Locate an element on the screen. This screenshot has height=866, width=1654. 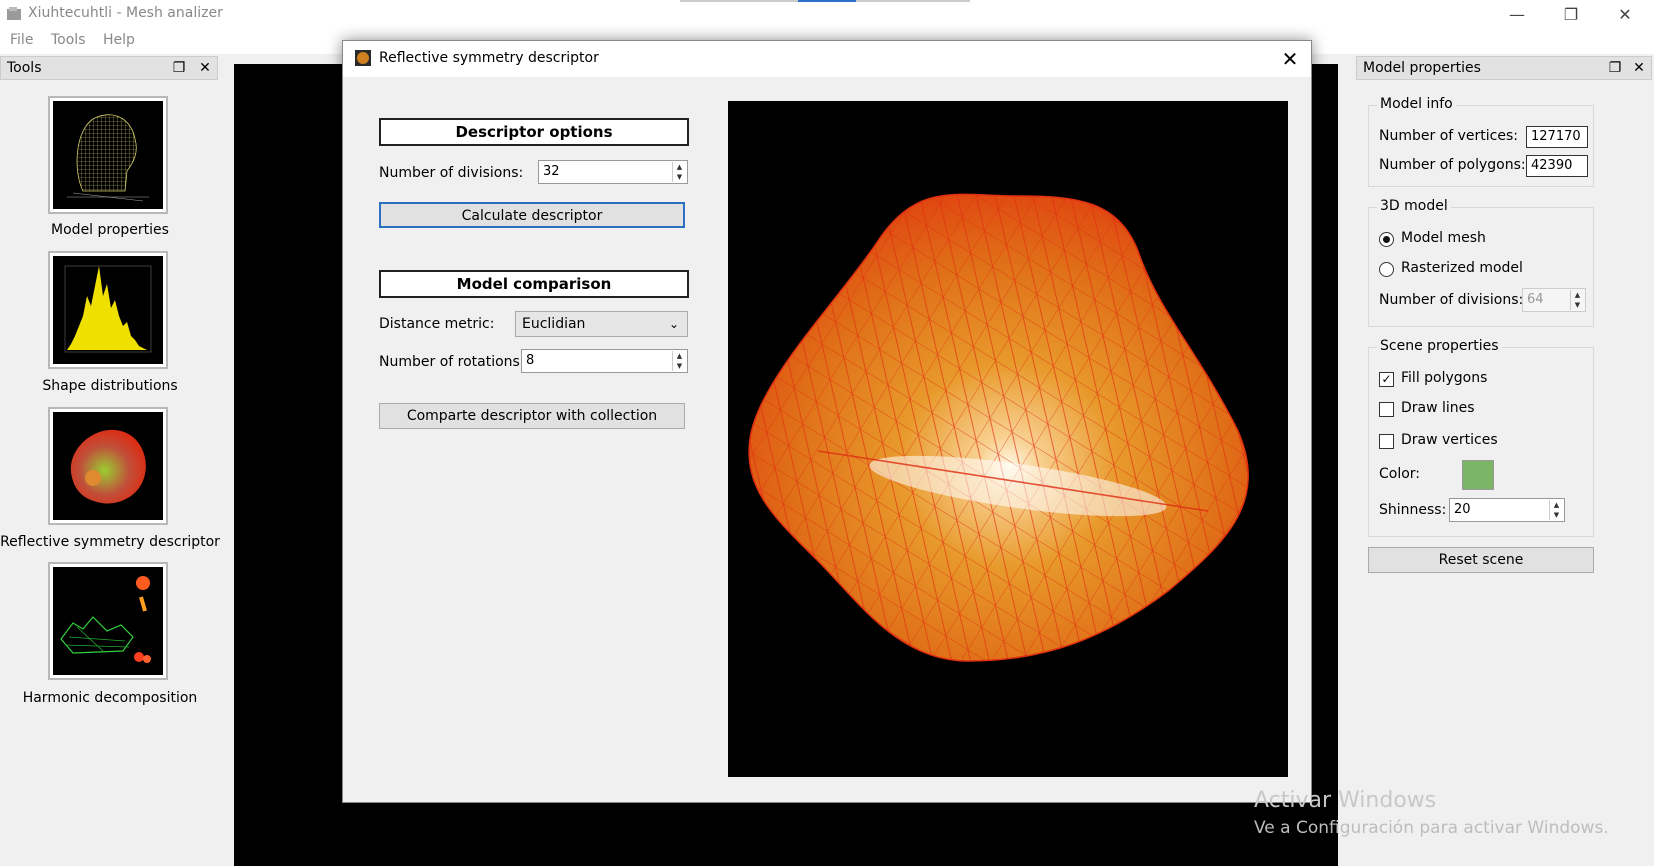
app-icon is located at coordinates (14, 13).